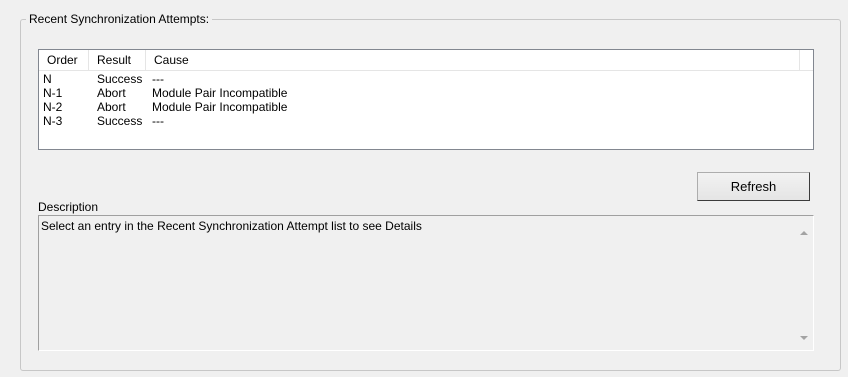  Describe the element at coordinates (426, 107) in the screenshot. I see `list-row: N-2 Abort Module Pair Incompatible` at that location.